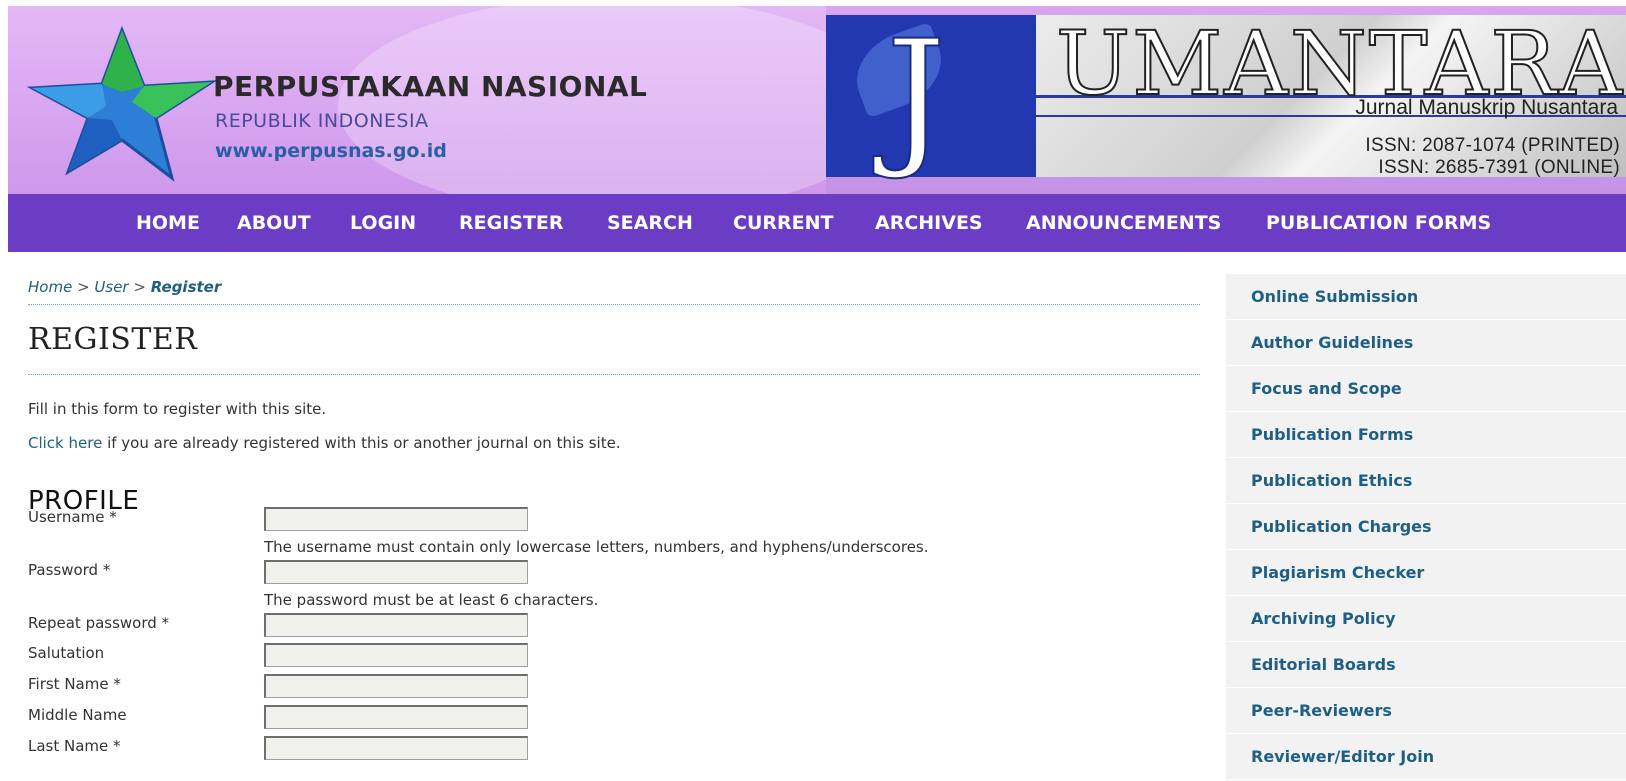  I want to click on repeat-password-input, so click(396, 625).